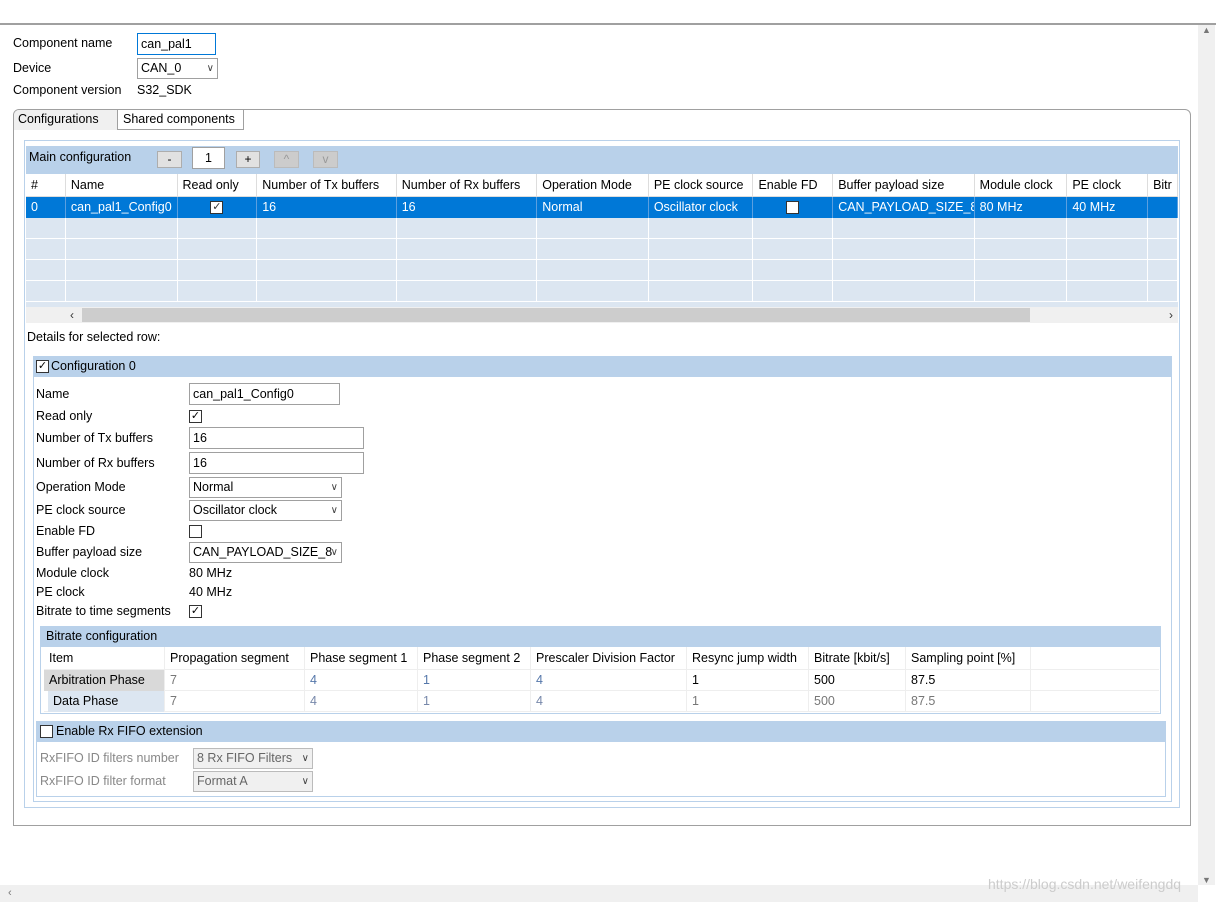 The height and width of the screenshot is (903, 1216). I want to click on rxfifo-filters-label: RxFIFO ID filters number, so click(109, 758).